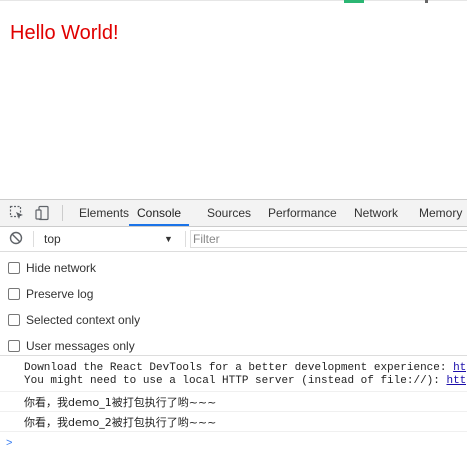 Image resolution: width=467 pixels, height=449 pixels. I want to click on tab-network: Network, so click(376, 213).